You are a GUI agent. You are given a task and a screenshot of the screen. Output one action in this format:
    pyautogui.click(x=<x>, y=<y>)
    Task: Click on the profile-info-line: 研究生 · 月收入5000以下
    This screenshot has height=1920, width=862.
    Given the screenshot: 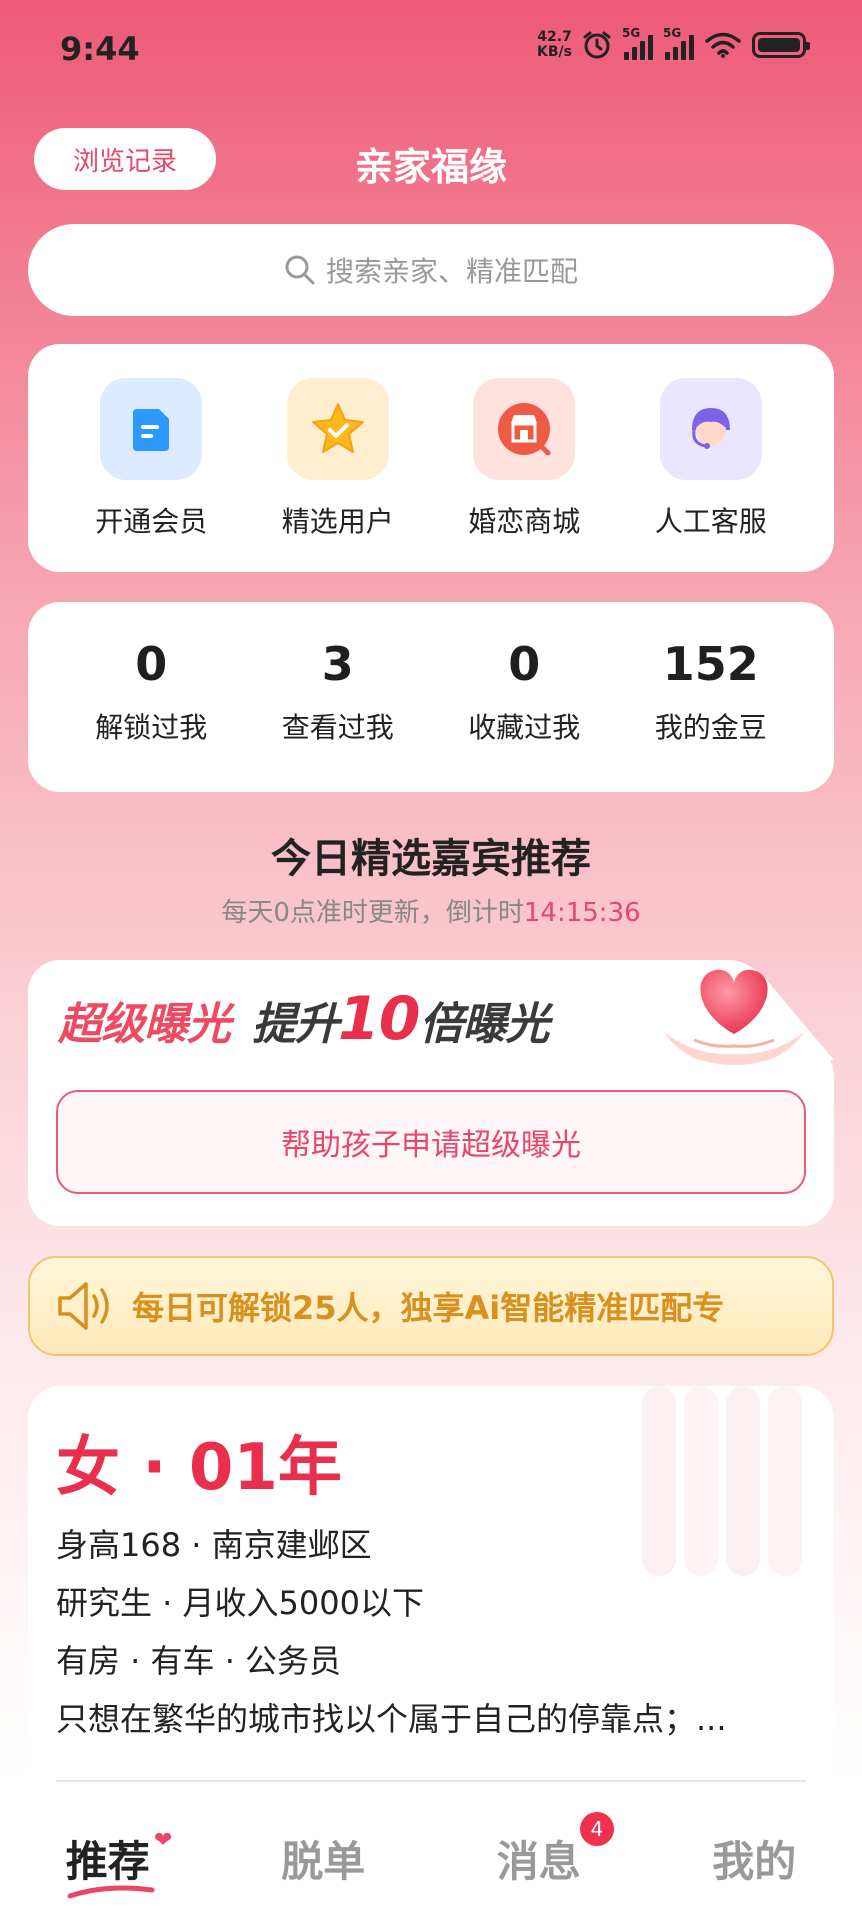 What is the action you would take?
    pyautogui.click(x=240, y=1603)
    